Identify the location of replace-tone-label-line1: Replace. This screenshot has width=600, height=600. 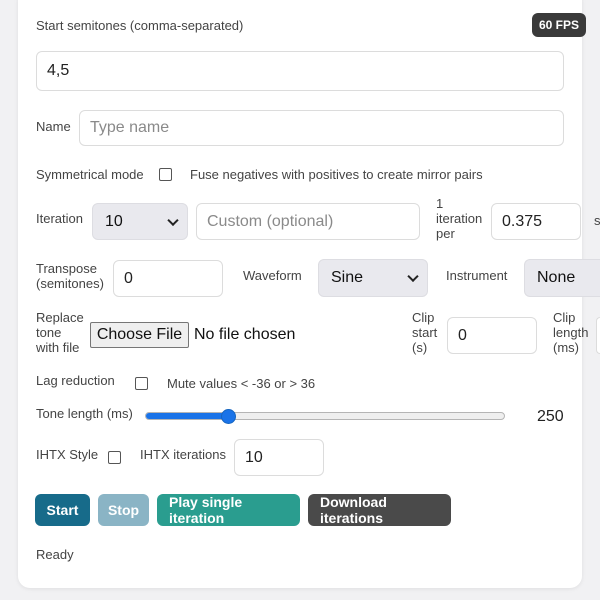
(60, 317).